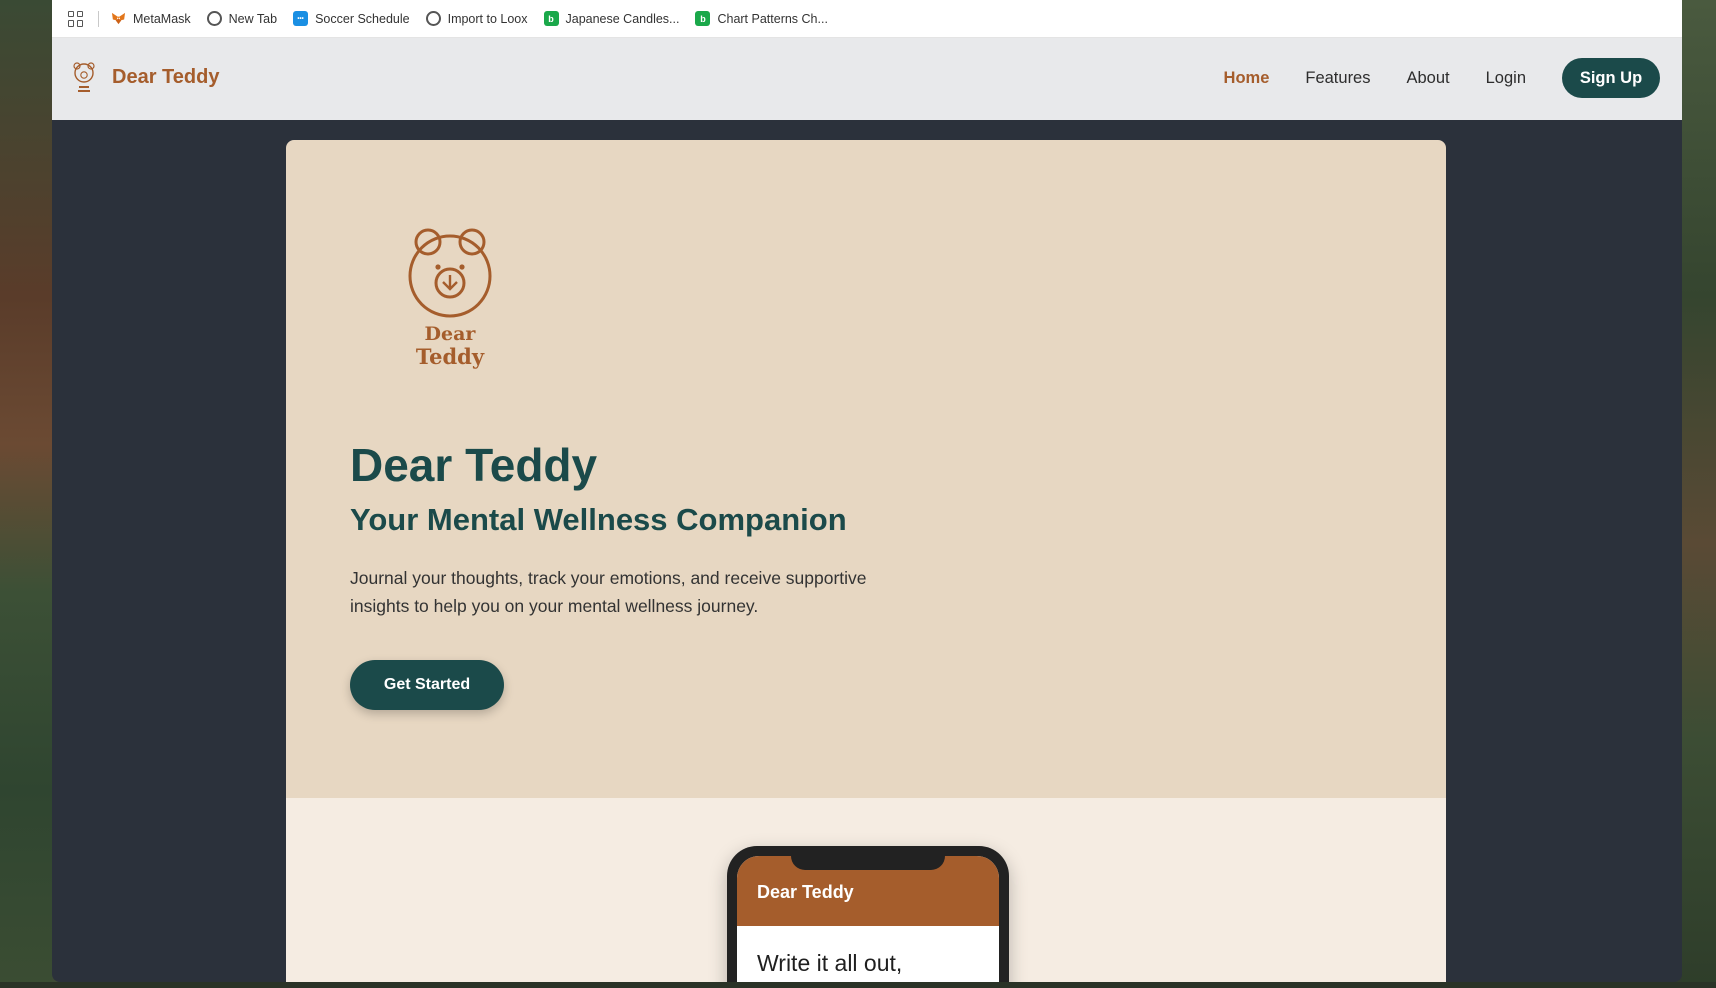  What do you see at coordinates (76, 18) in the screenshot?
I see `apps-grid-icon` at bounding box center [76, 18].